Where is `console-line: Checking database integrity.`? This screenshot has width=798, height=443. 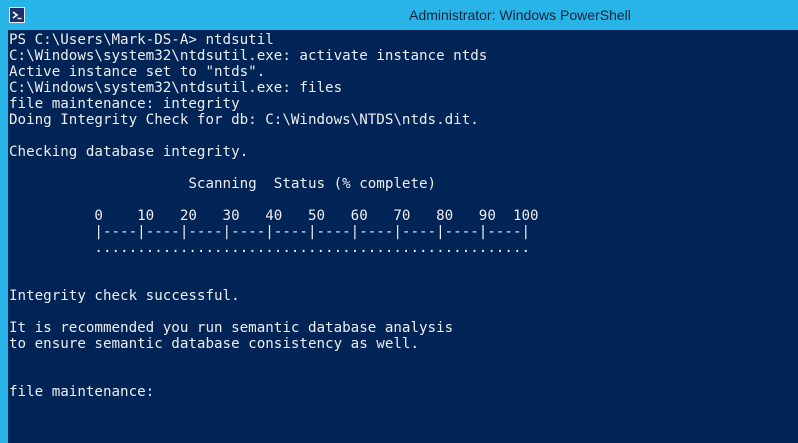
console-line: Checking database integrity. is located at coordinates (129, 152).